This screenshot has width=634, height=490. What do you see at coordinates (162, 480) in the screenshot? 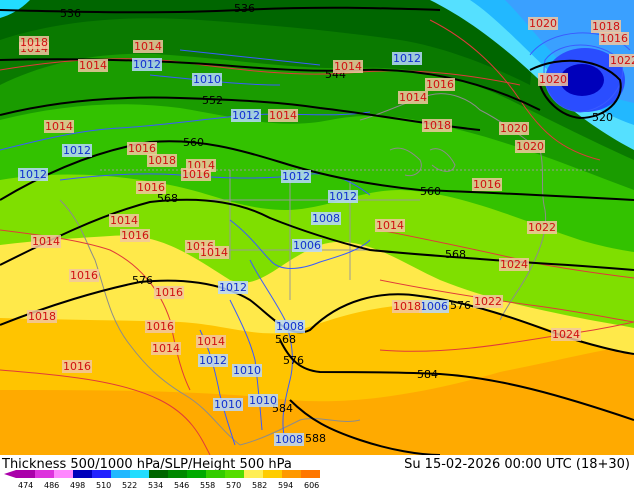
I see `colorbar: 474 486 498 510 522 534 546 558 570 582 594 606` at bounding box center [162, 480].